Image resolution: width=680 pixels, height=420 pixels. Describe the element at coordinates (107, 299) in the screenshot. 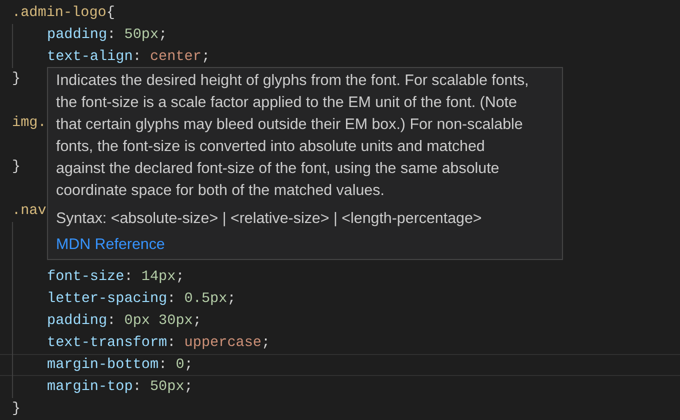

I see `code-token: letter-spacing` at that location.